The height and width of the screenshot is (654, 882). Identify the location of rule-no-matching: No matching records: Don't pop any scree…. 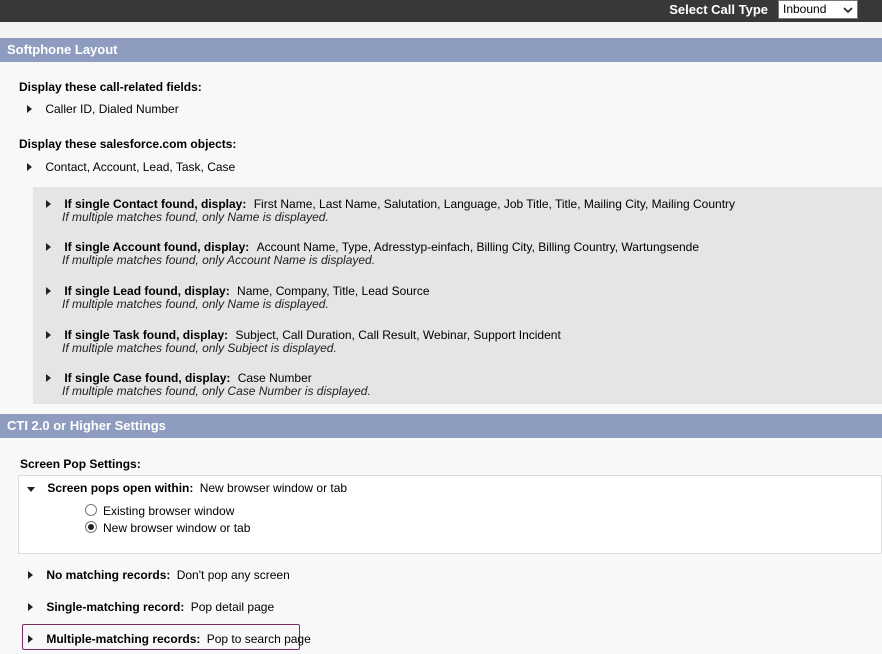
(159, 575).